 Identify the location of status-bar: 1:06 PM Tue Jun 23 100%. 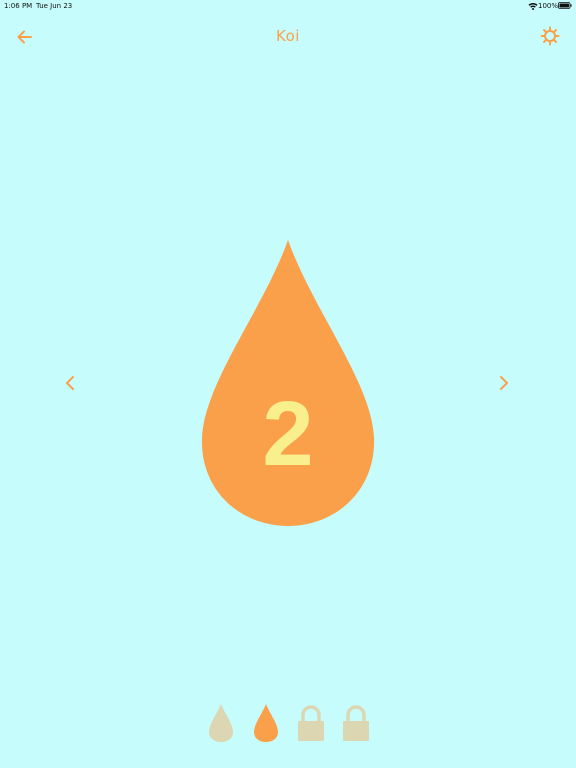
(288, 6).